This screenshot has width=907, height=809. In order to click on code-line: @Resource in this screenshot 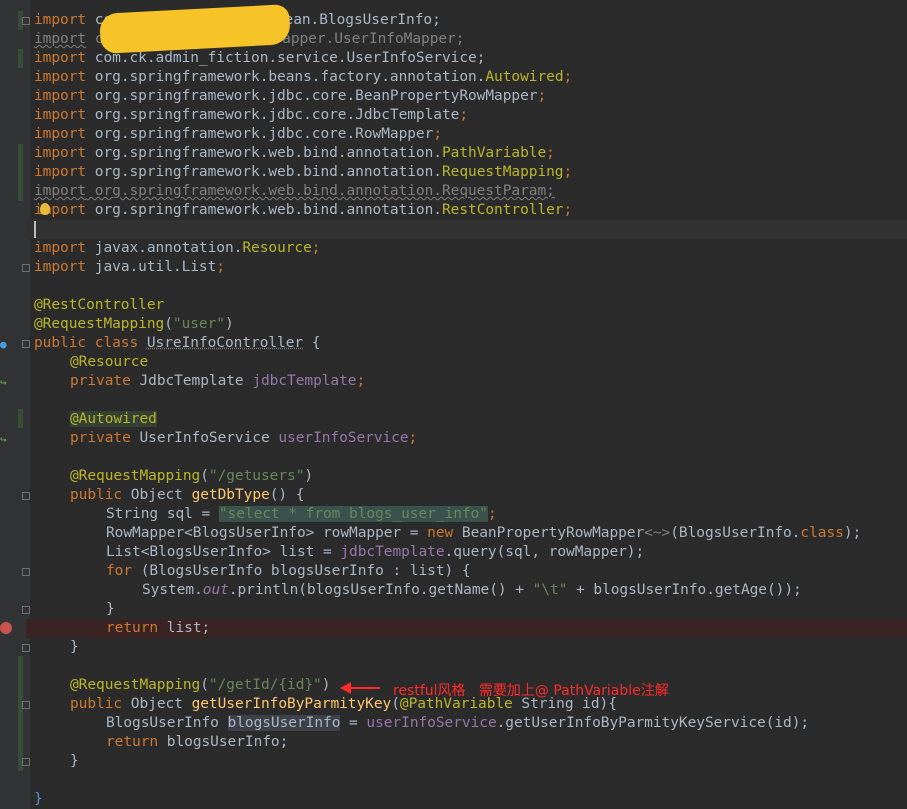, I will do `click(109, 362)`.